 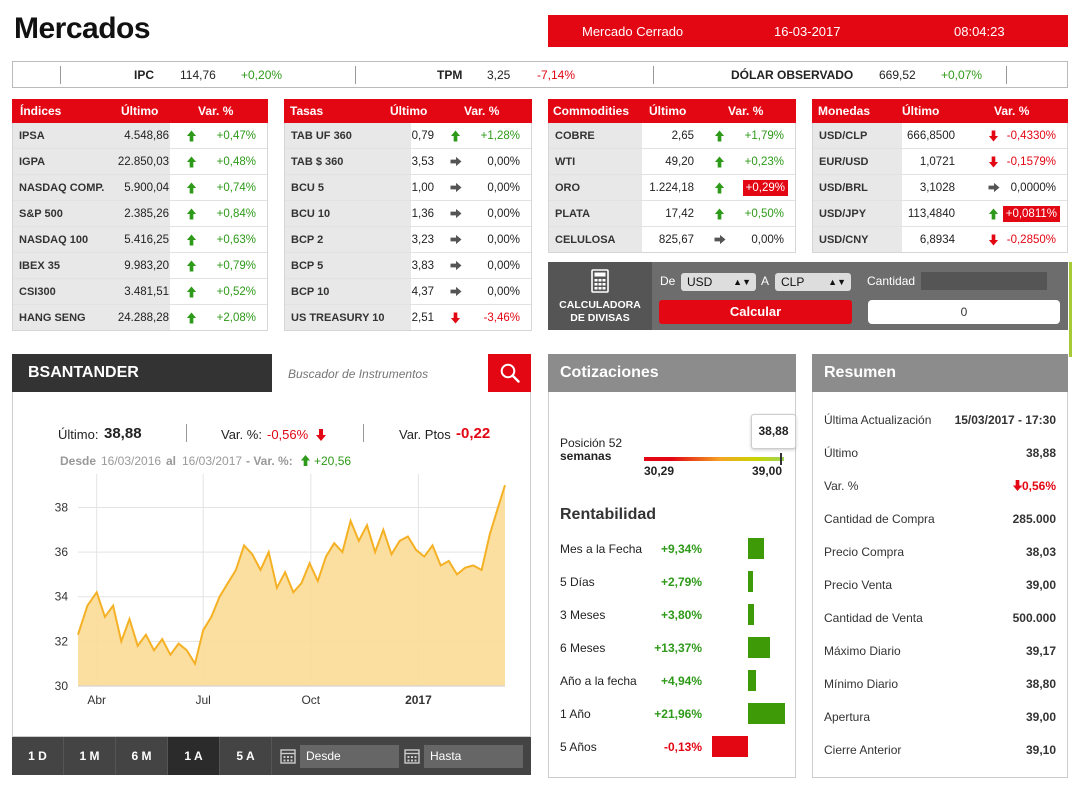 I want to click on select-arrows-icon: ▲▼, so click(x=742, y=282).